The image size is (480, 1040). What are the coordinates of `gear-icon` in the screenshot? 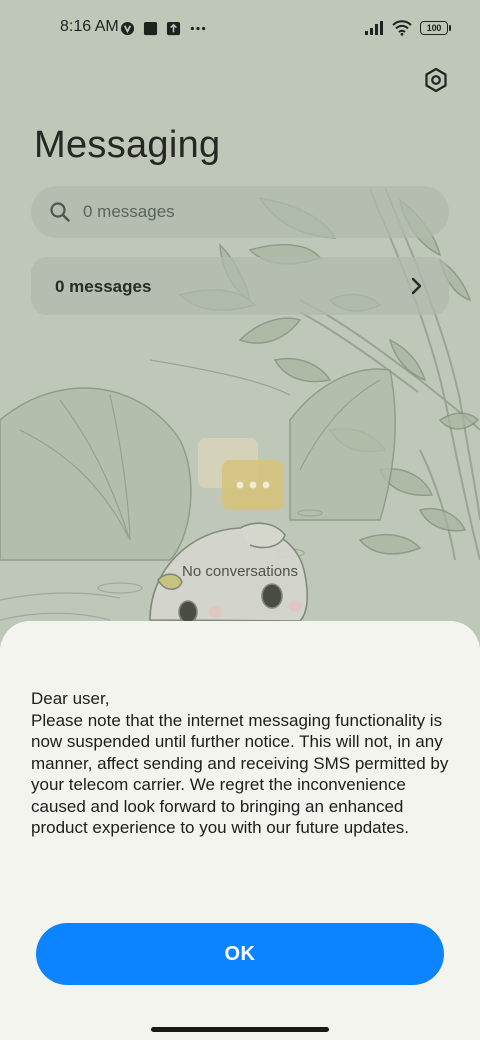 It's located at (436, 80).